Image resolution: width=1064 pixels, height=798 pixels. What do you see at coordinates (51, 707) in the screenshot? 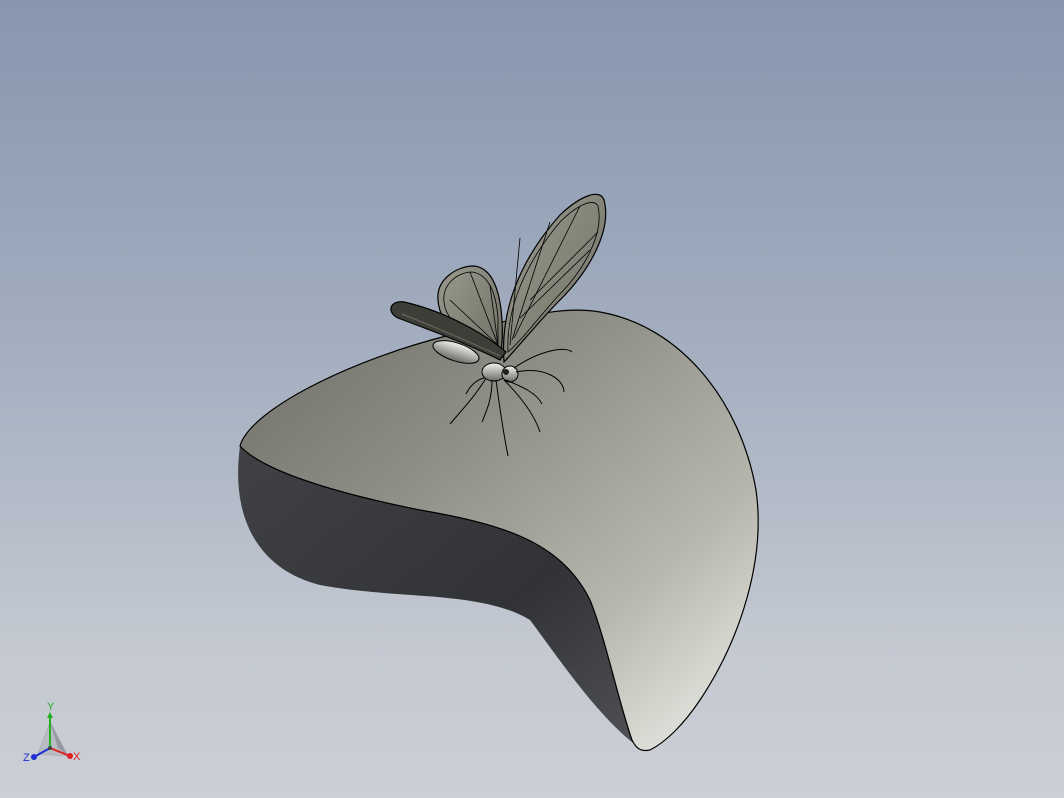
I see `triad-y-label: Y` at bounding box center [51, 707].